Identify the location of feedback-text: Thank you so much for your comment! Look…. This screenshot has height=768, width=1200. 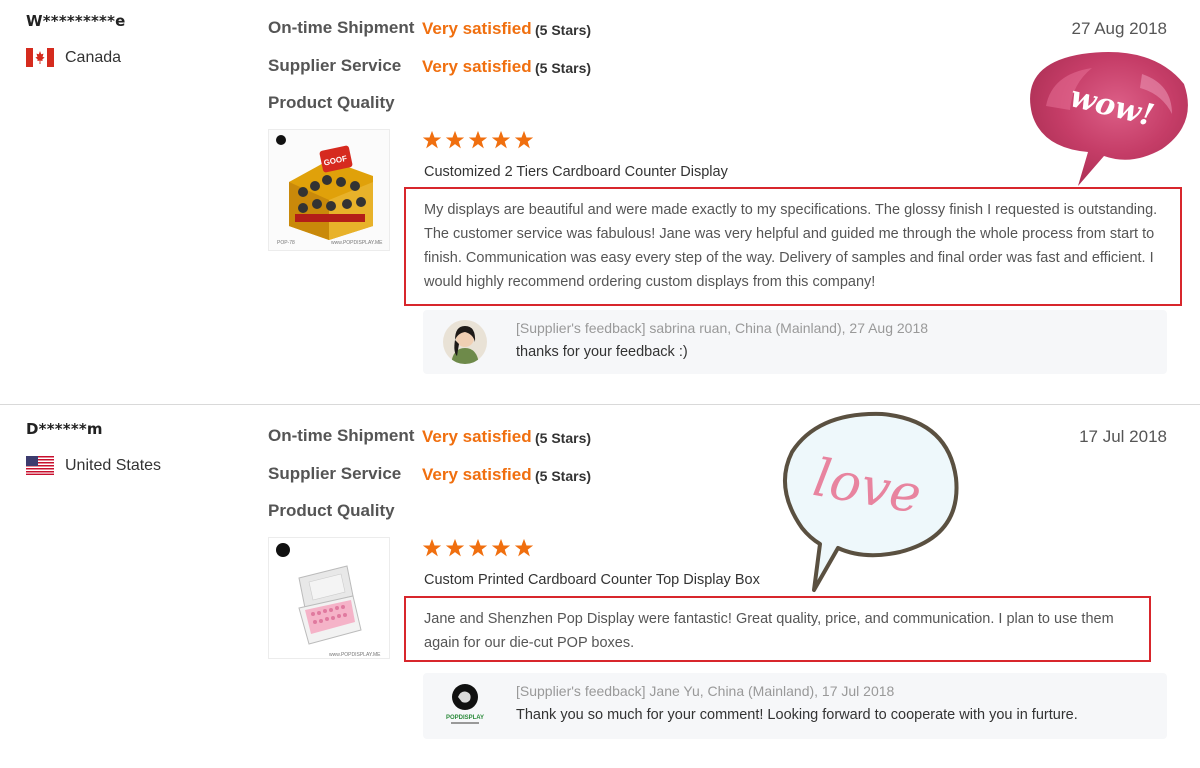
(797, 715).